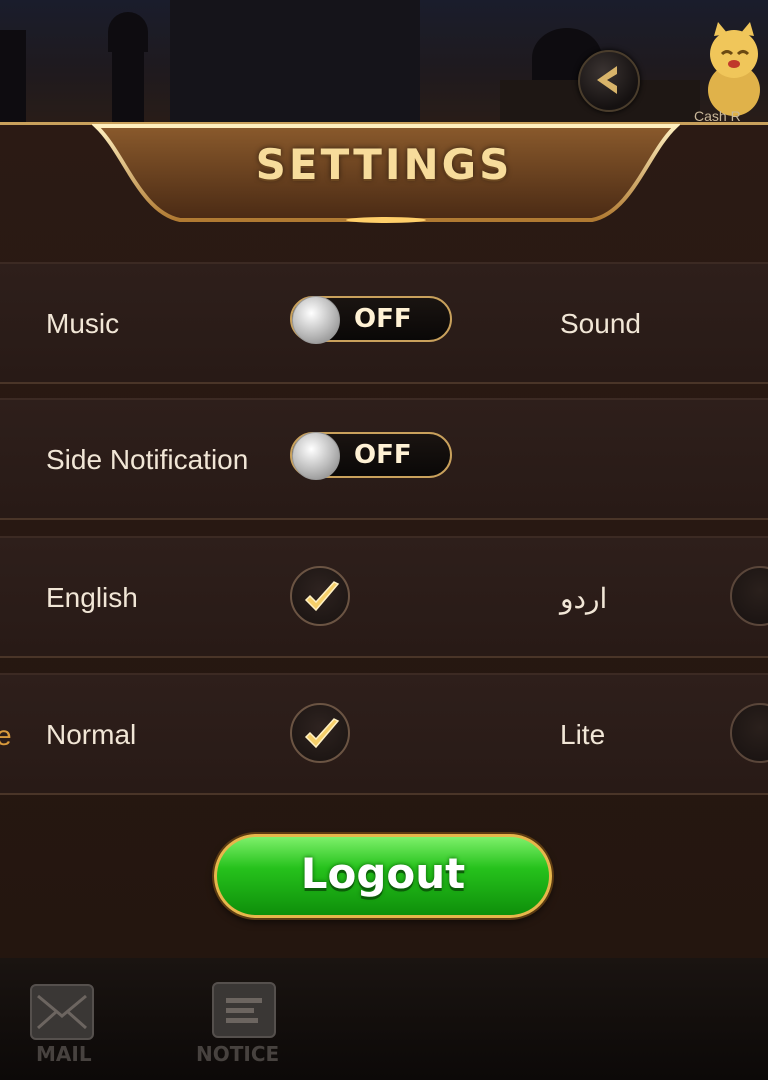 The height and width of the screenshot is (1080, 768). I want to click on side-notification-label: Side Notification, so click(147, 459).